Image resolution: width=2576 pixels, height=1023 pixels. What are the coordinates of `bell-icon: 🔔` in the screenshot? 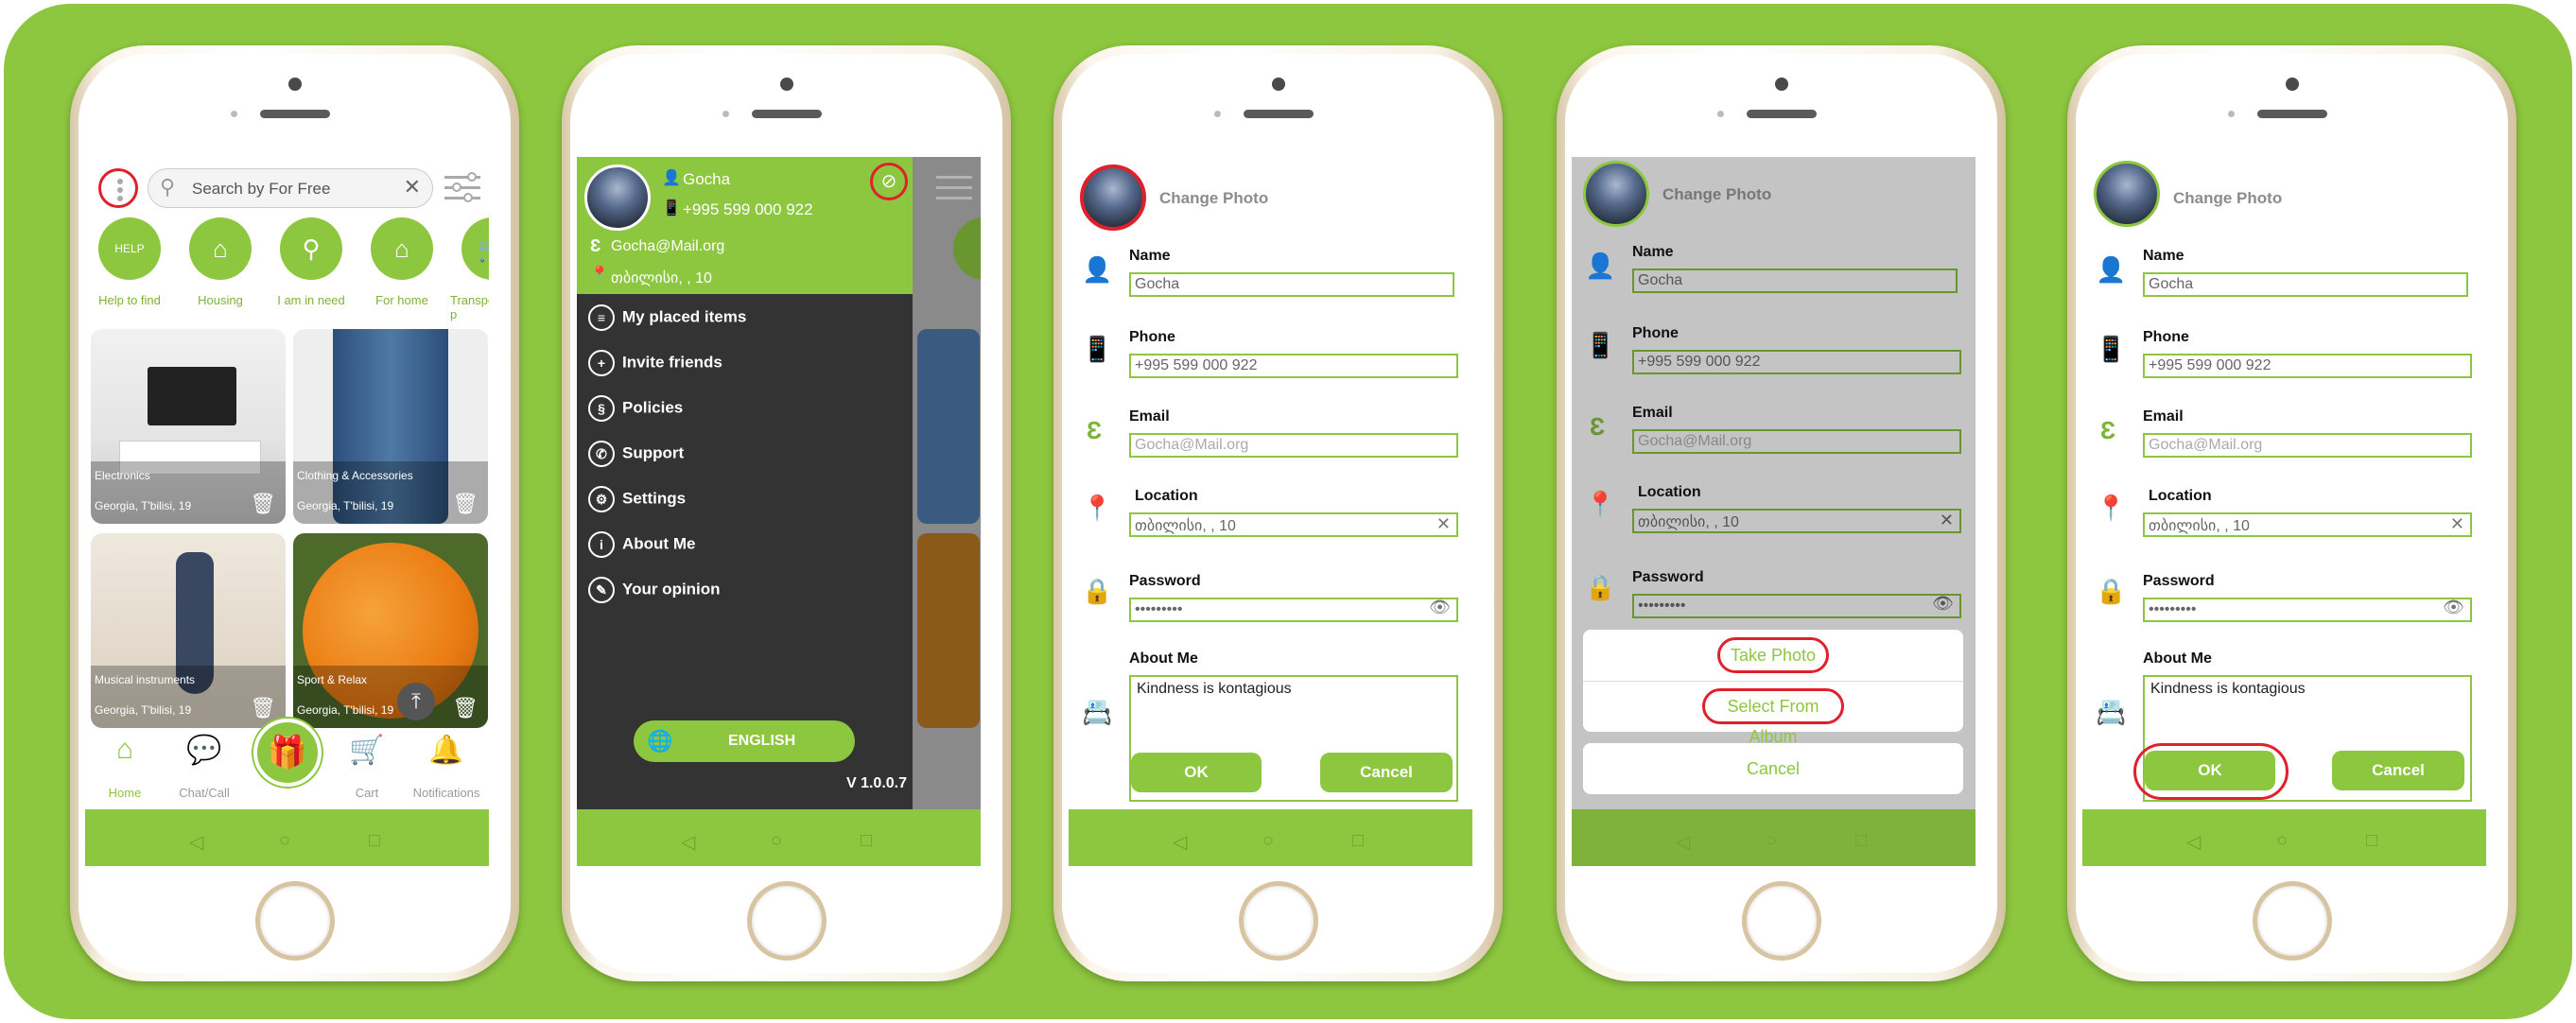 It's located at (446, 753).